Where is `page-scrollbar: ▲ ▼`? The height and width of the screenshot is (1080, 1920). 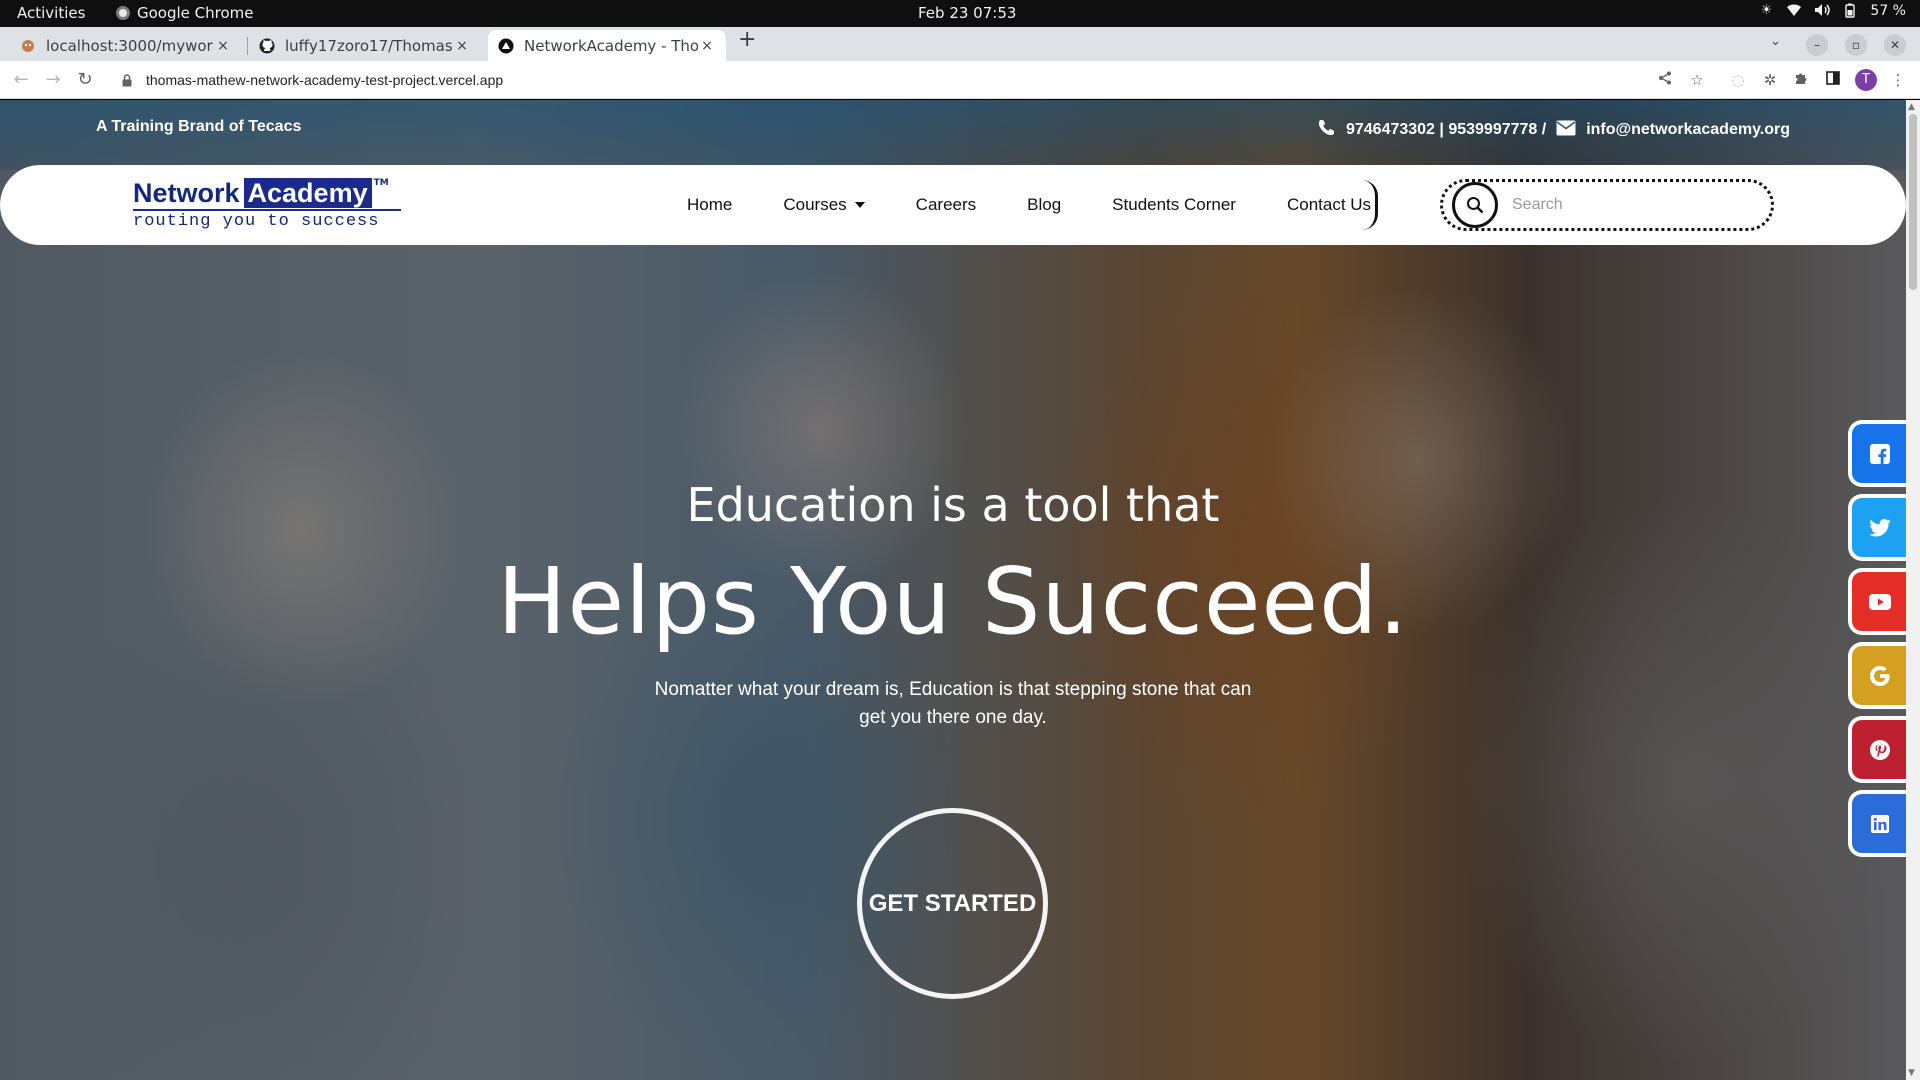 page-scrollbar: ▲ ▼ is located at coordinates (1913, 590).